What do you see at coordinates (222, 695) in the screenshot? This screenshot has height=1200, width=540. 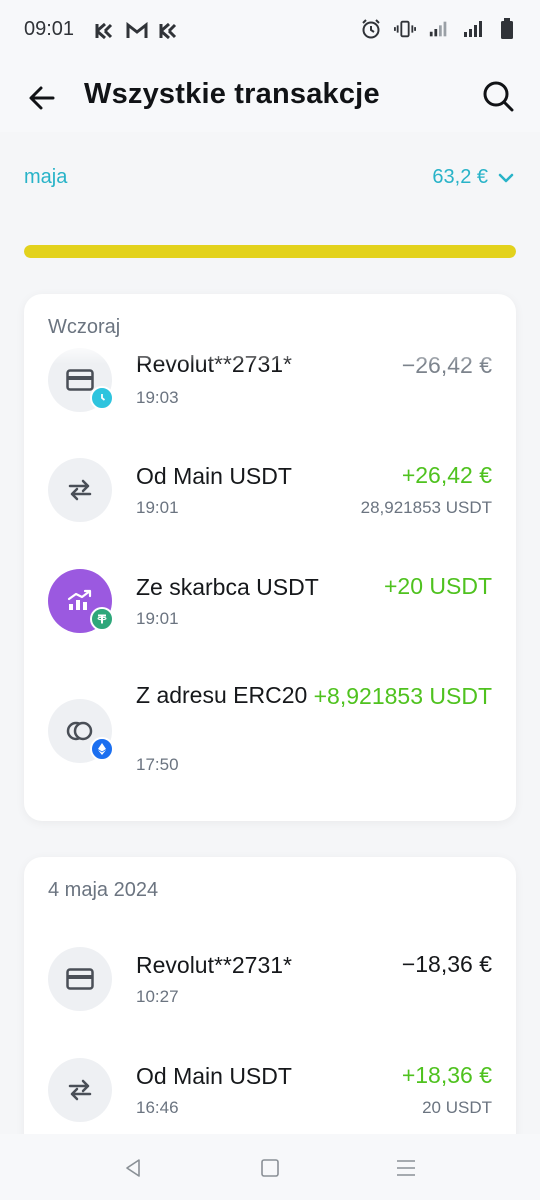 I see `transaction-title: Z adresu ERC20` at bounding box center [222, 695].